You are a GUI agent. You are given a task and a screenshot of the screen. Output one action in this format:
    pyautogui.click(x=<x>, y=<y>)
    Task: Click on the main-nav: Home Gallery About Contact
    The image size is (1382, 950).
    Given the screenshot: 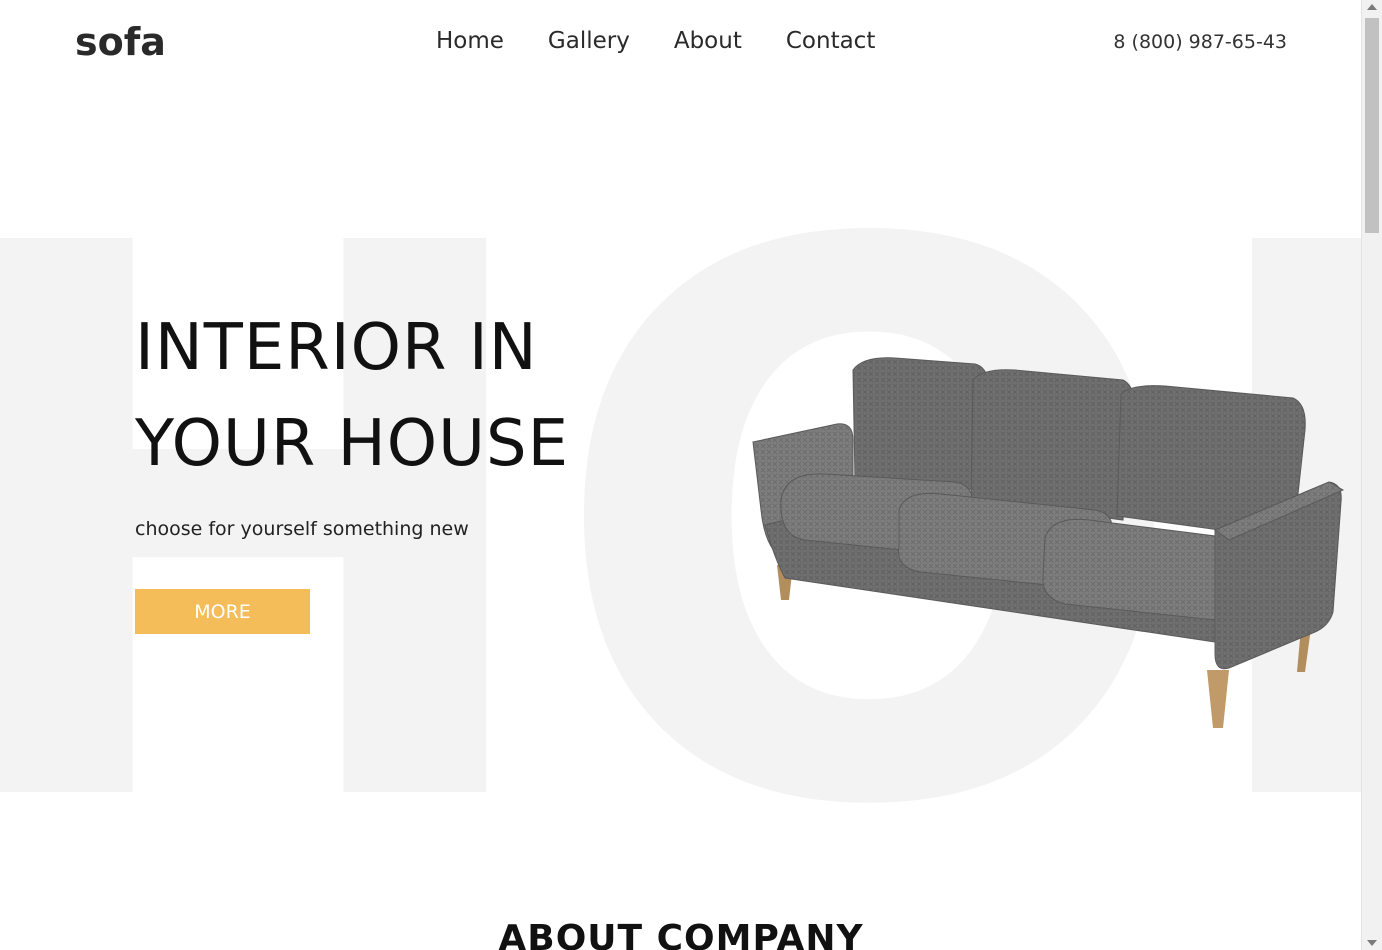 What is the action you would take?
    pyautogui.click(x=655, y=41)
    